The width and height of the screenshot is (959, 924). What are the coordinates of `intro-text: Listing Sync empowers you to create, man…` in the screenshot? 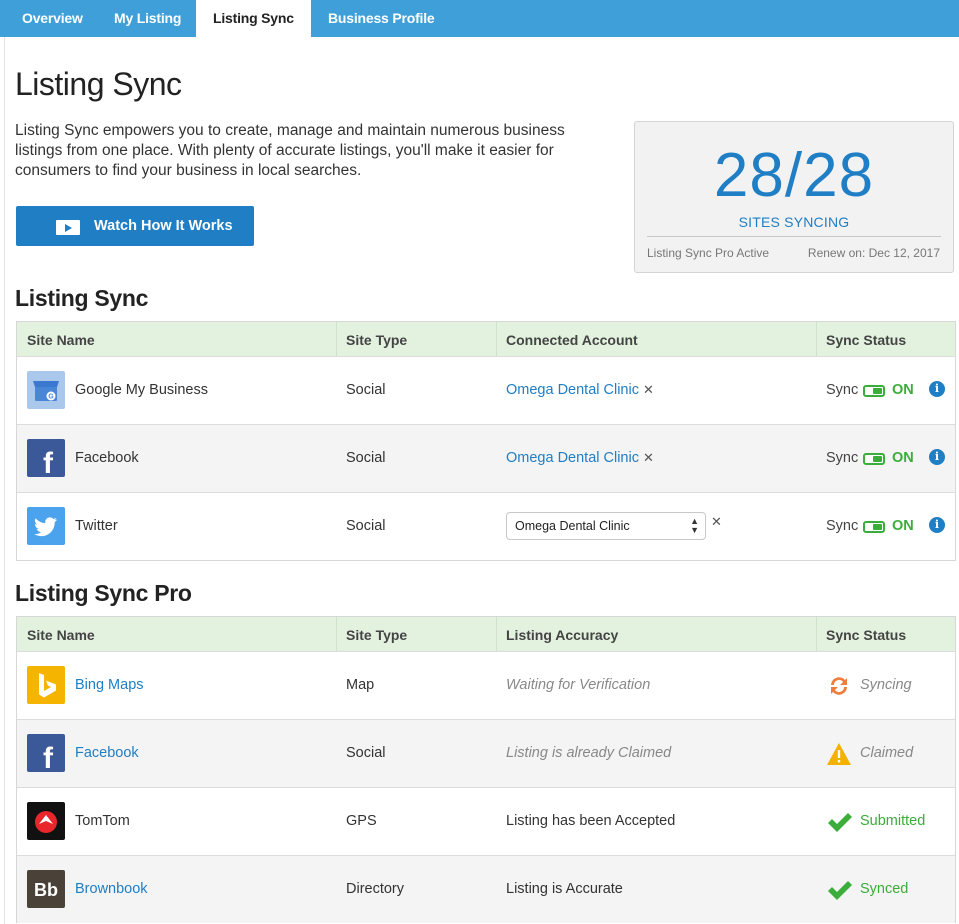 It's located at (290, 150).